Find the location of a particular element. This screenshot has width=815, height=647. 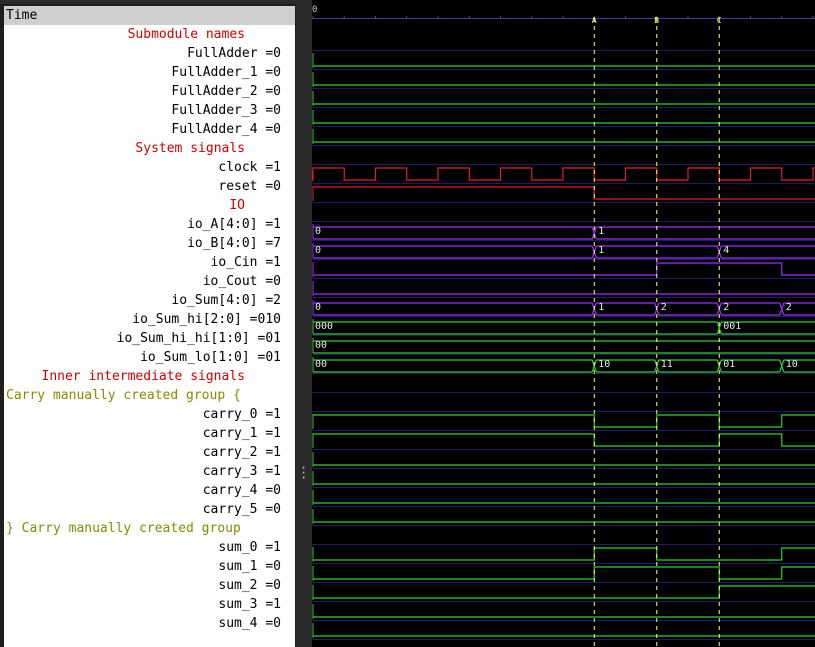

signal-name: io_Sum_hi_hi[1:0] =01 is located at coordinates (149, 338).